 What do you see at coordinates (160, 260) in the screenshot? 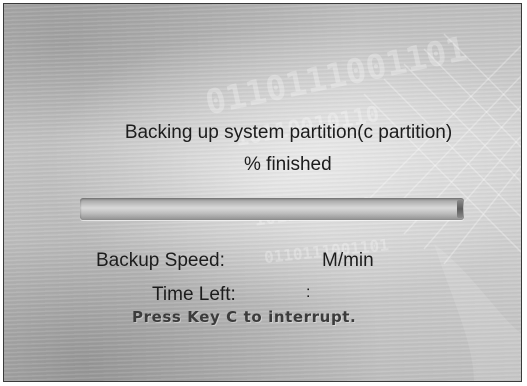
I see `backup-speed-label: Backup Speed:` at bounding box center [160, 260].